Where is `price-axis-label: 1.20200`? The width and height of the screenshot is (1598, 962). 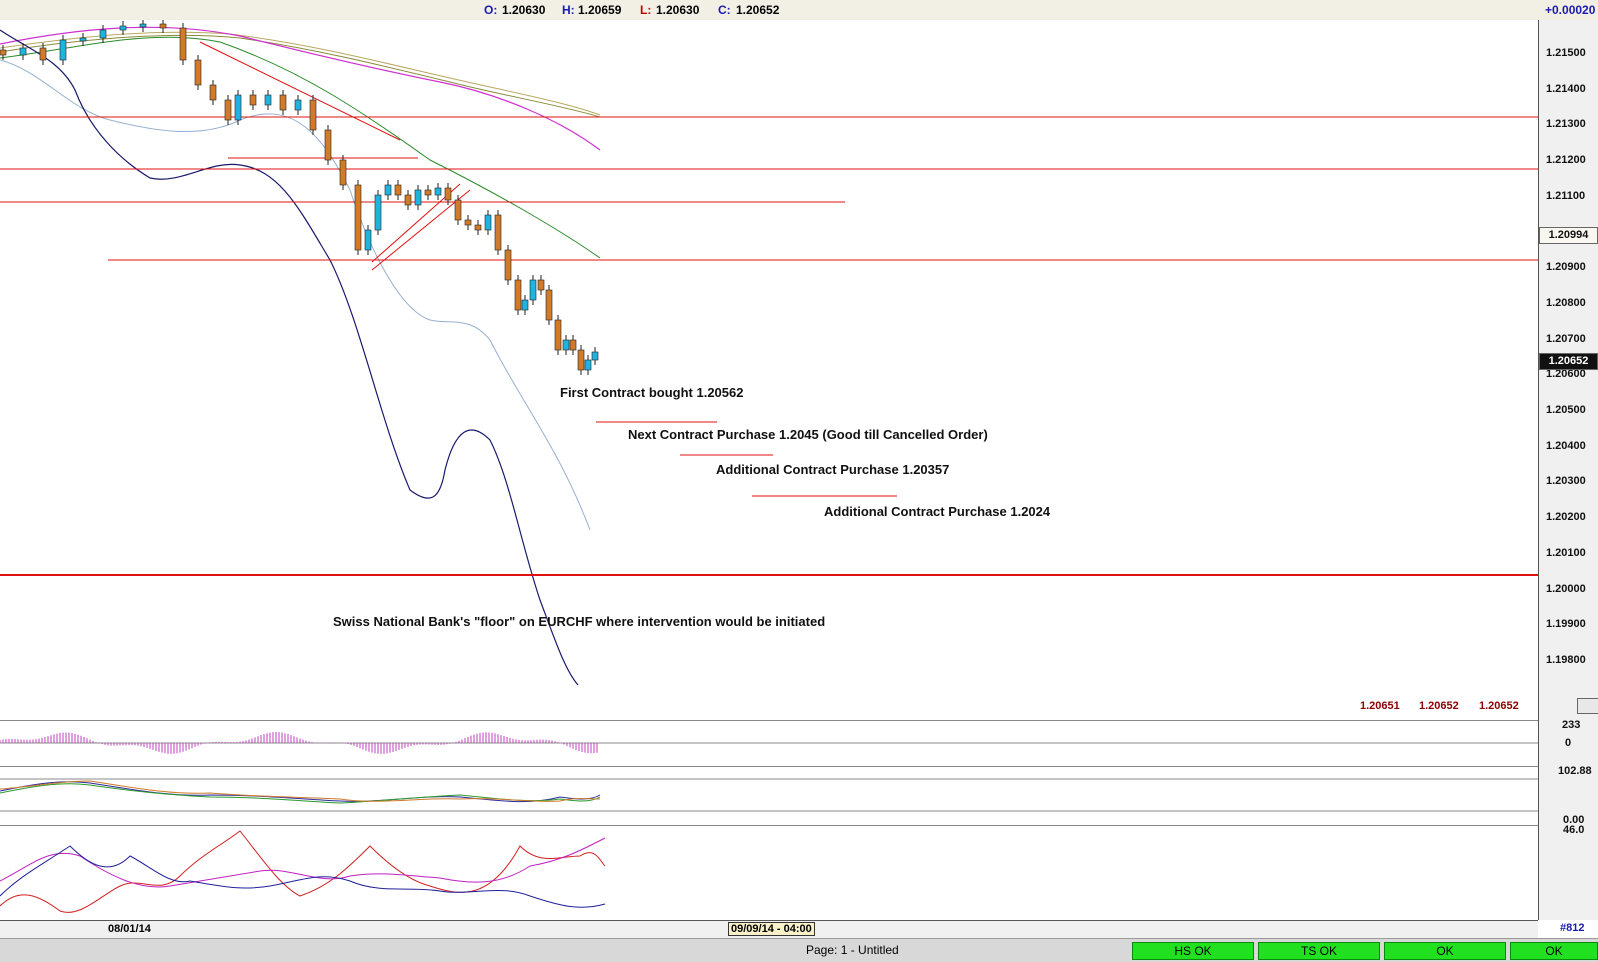 price-axis-label: 1.20200 is located at coordinates (1566, 517).